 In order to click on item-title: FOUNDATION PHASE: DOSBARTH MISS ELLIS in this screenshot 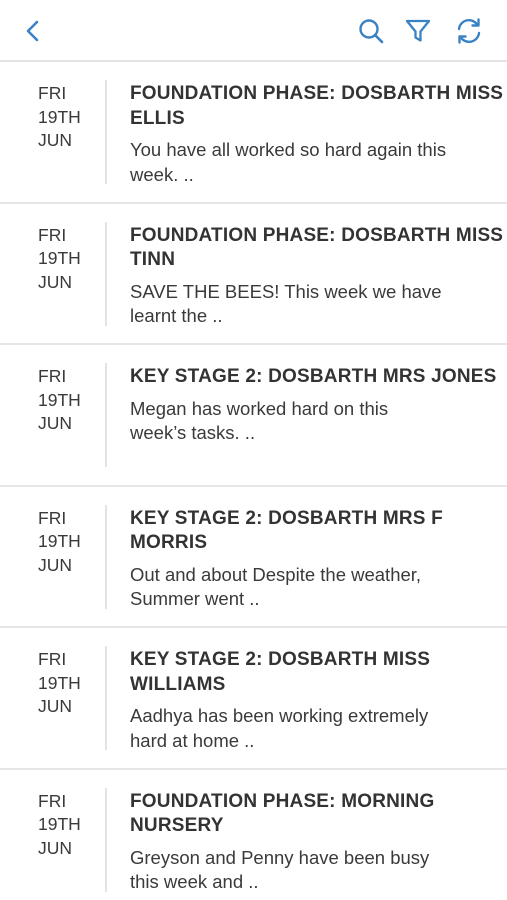, I will do `click(317, 106)`.